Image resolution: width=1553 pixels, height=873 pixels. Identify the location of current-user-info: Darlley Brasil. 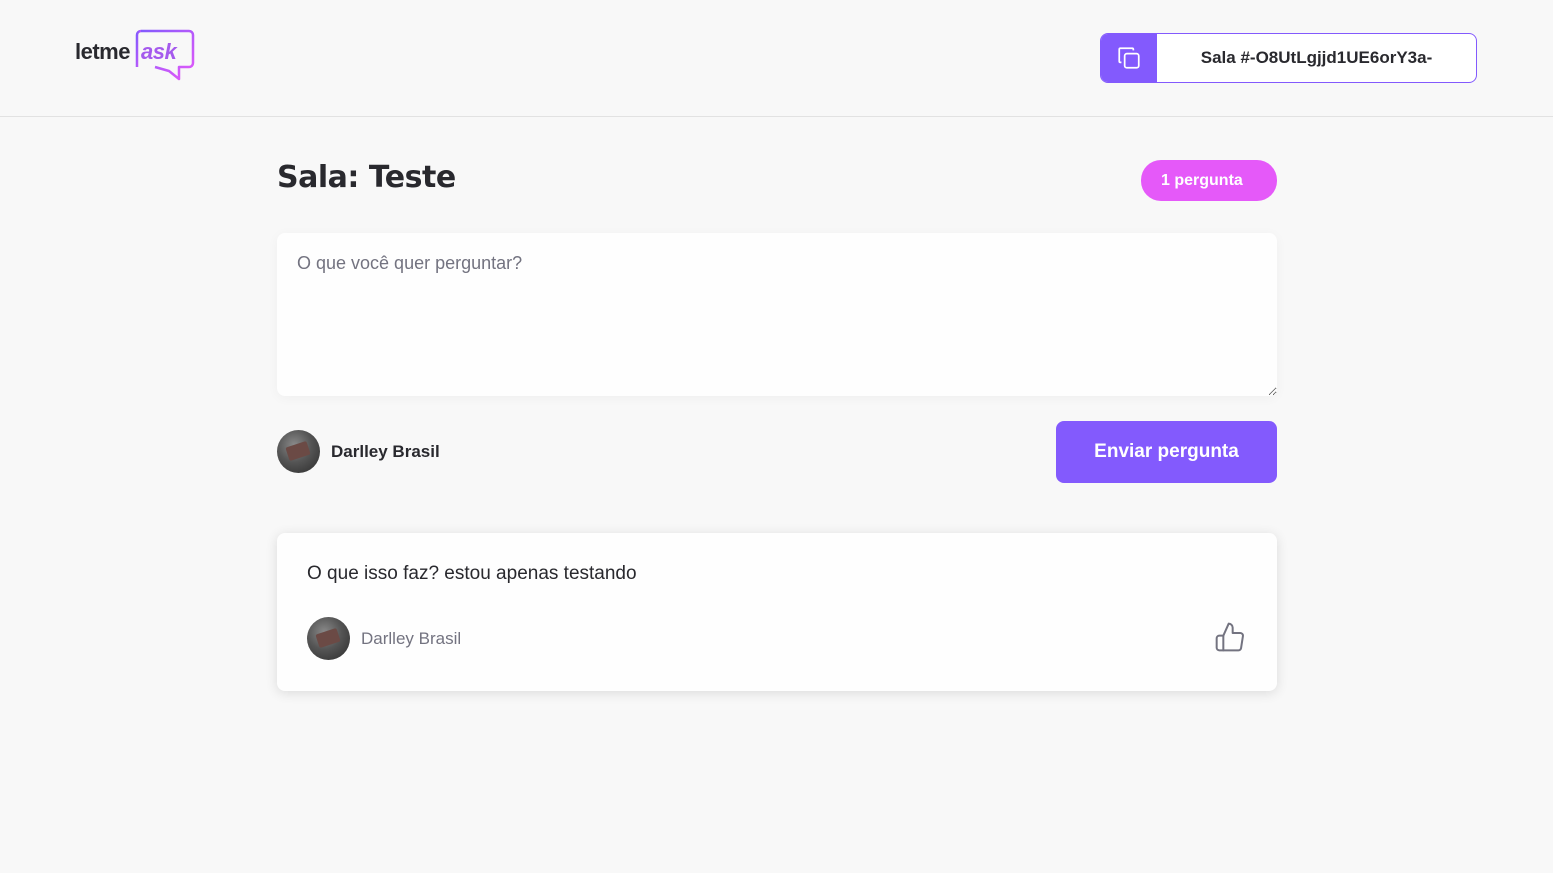
(358, 451).